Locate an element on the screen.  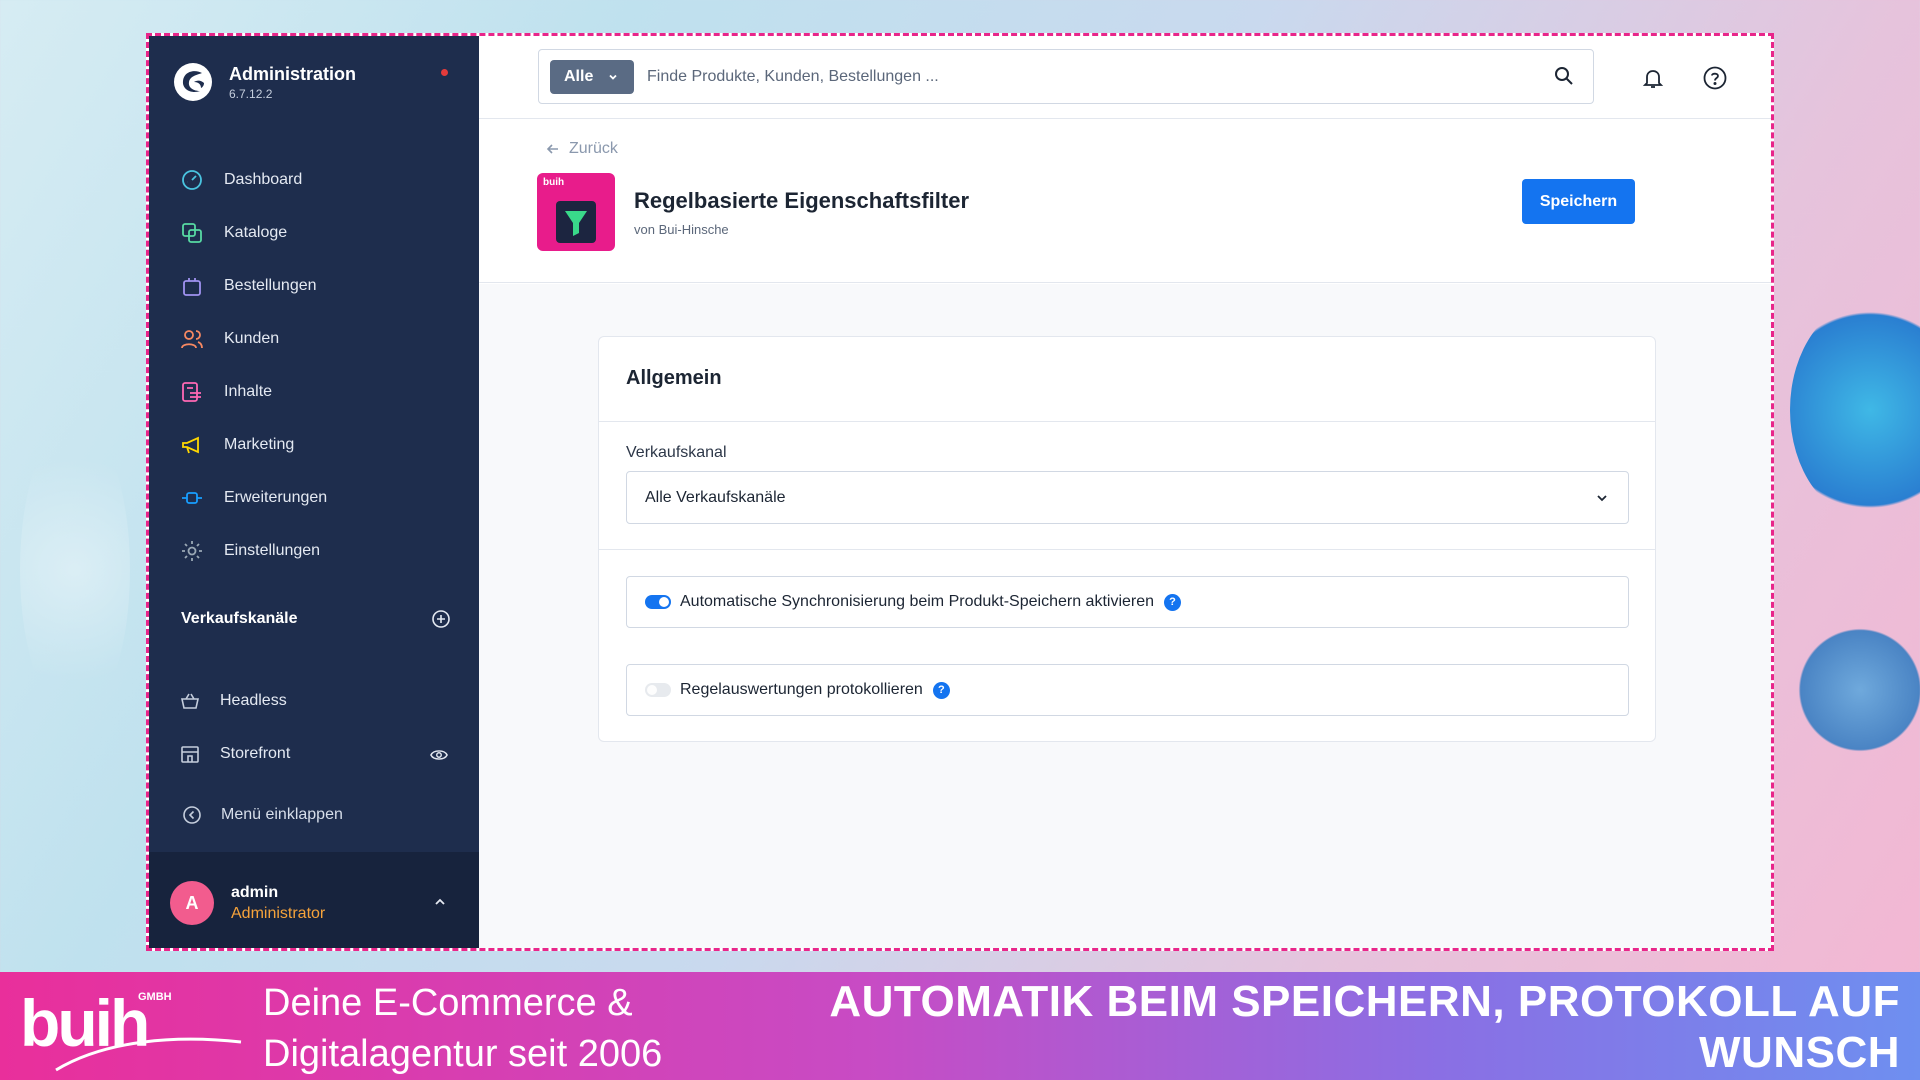
help-icon is located at coordinates (1715, 78).